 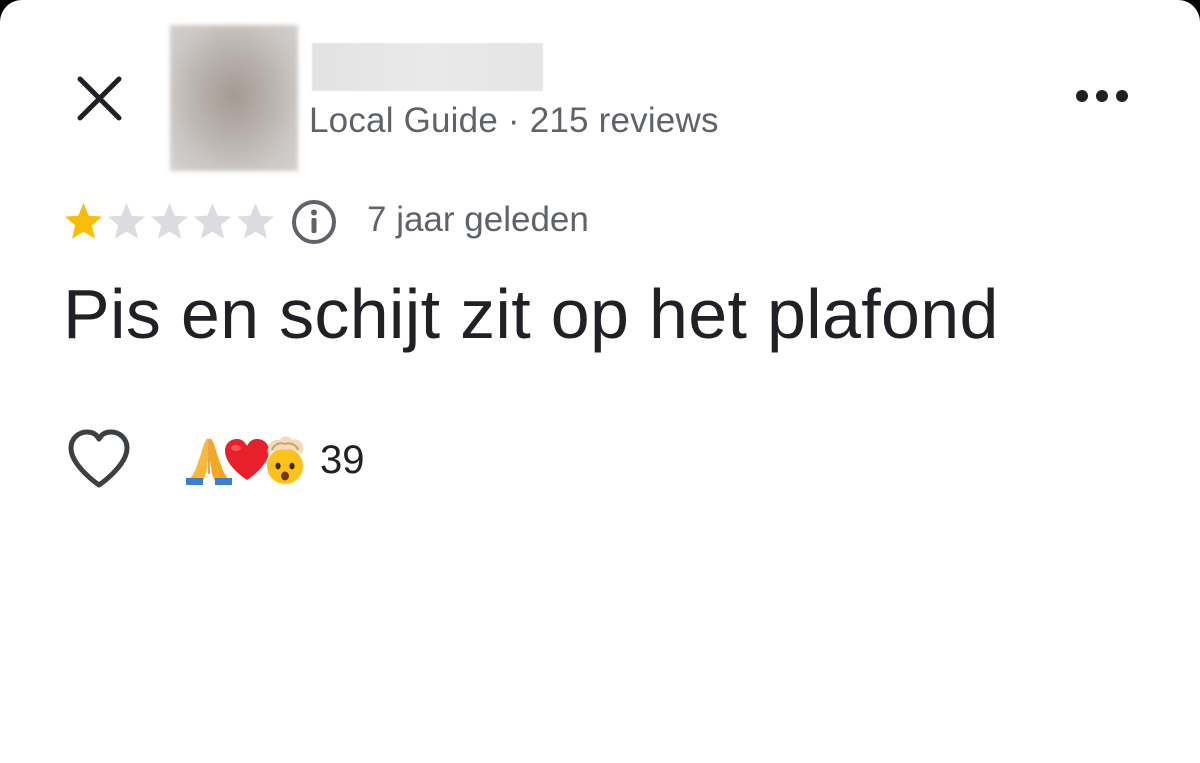 I want to click on close-icon, so click(x=99, y=98).